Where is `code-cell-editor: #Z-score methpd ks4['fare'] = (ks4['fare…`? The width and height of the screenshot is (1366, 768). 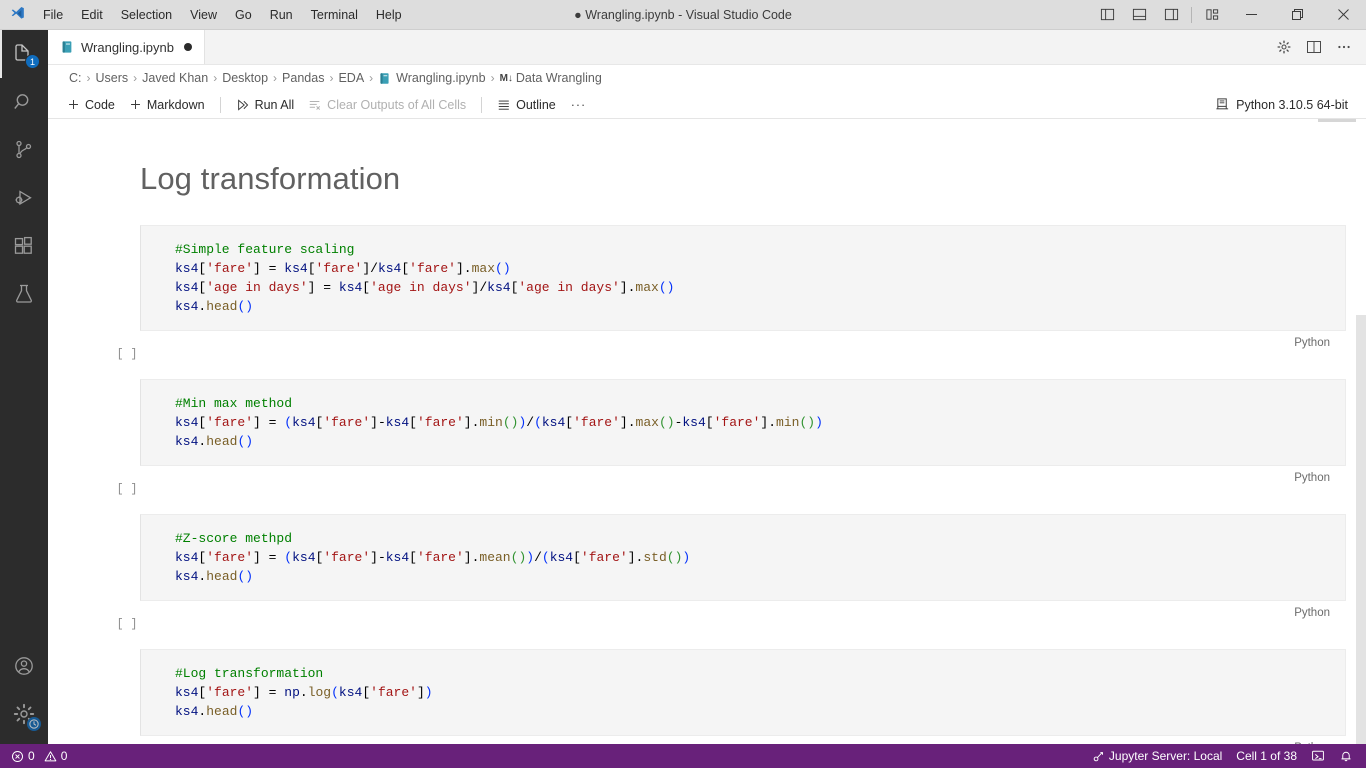
code-cell-editor: #Z-score methpd ks4['fare'] = (ks4['fare… is located at coordinates (743, 557).